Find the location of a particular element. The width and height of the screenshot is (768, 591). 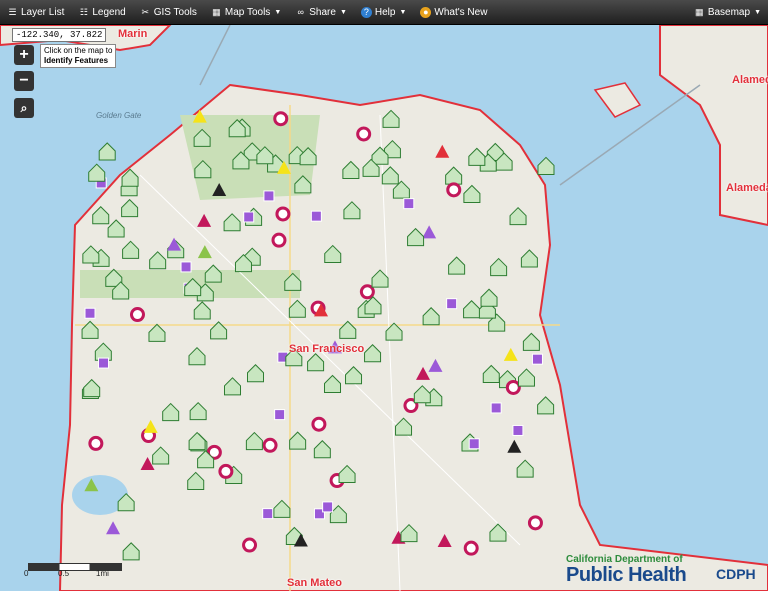

basemap-icon: ▦ is located at coordinates (699, 11).